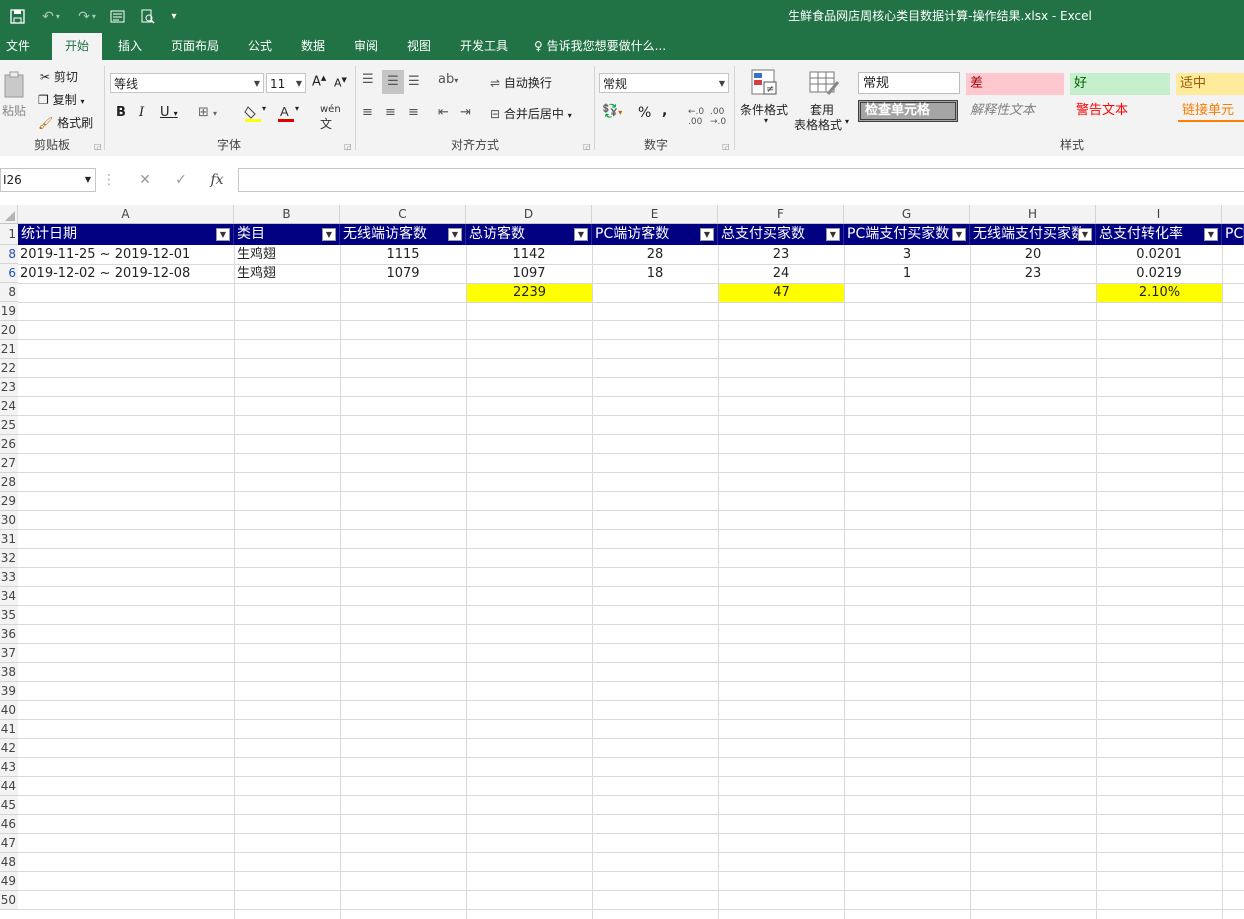 The image size is (1244, 919). What do you see at coordinates (287, 214) in the screenshot?
I see `column-header-b: B` at bounding box center [287, 214].